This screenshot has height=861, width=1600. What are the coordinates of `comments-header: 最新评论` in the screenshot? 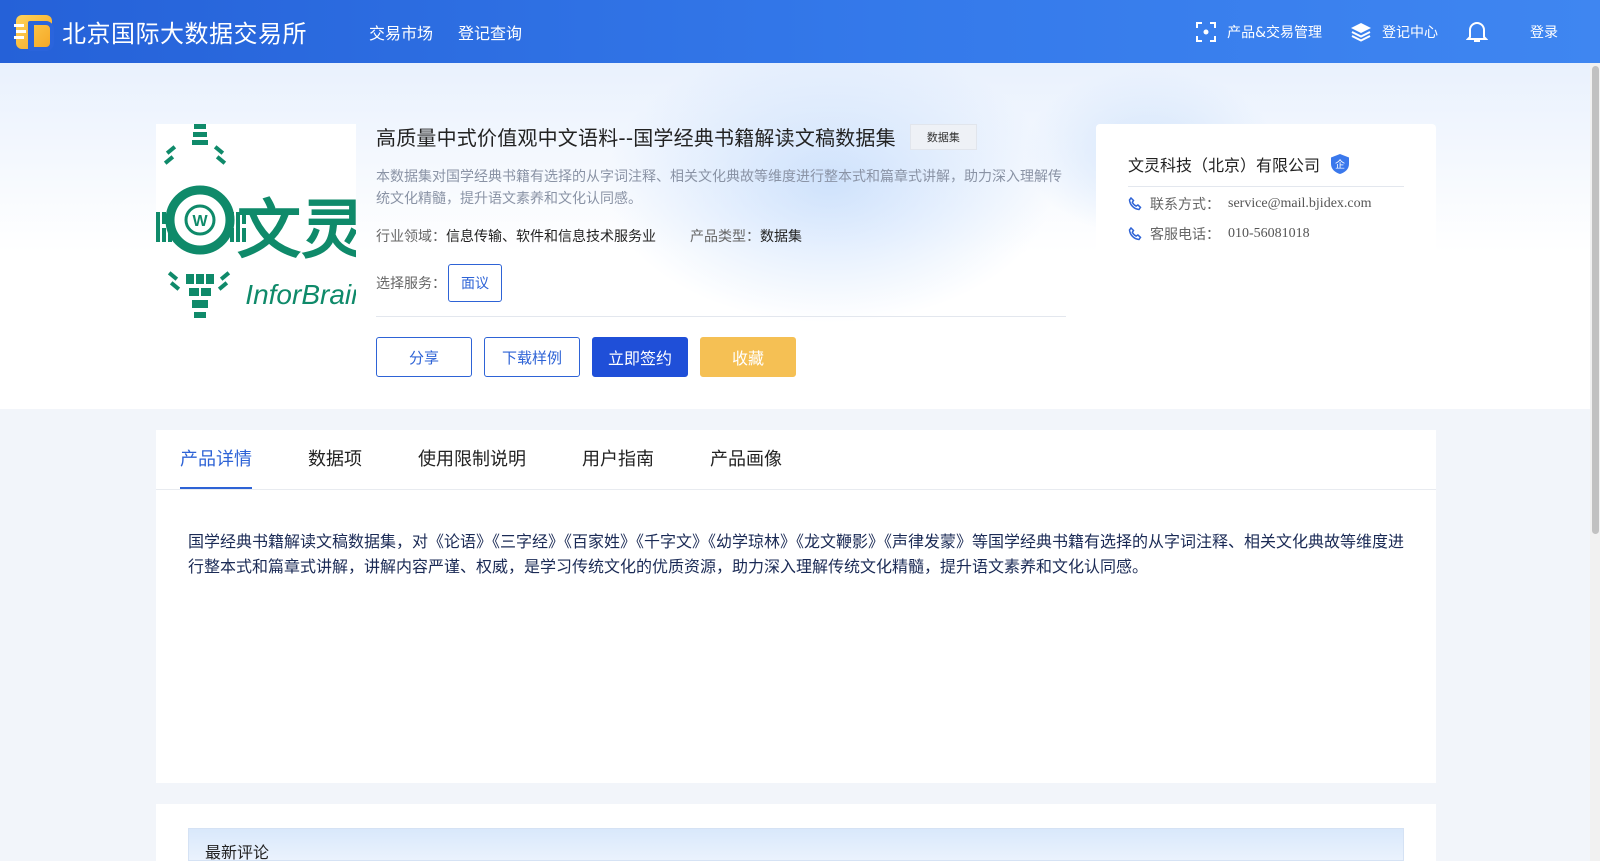 It's located at (796, 844).